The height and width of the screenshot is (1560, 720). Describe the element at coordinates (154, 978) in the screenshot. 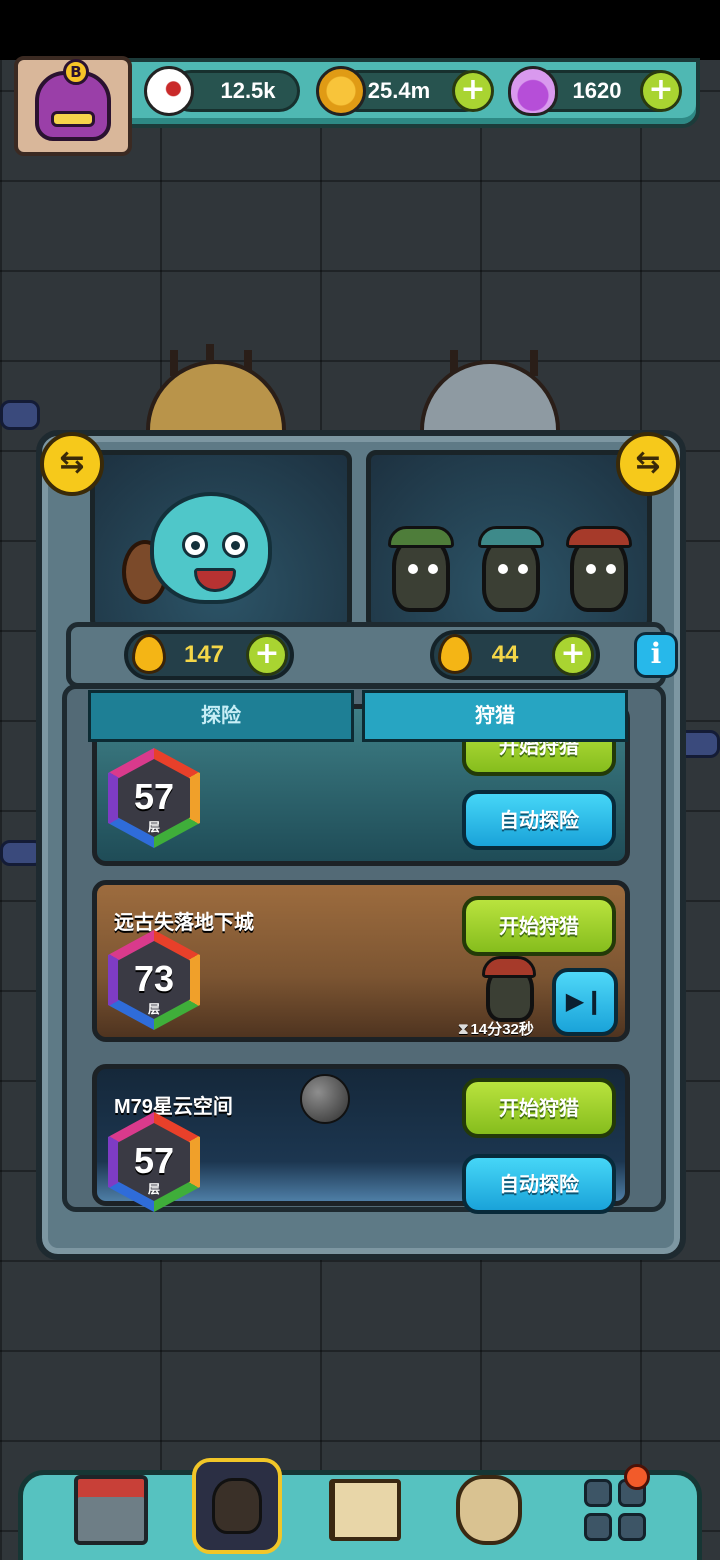

I see `level-number: 73` at that location.